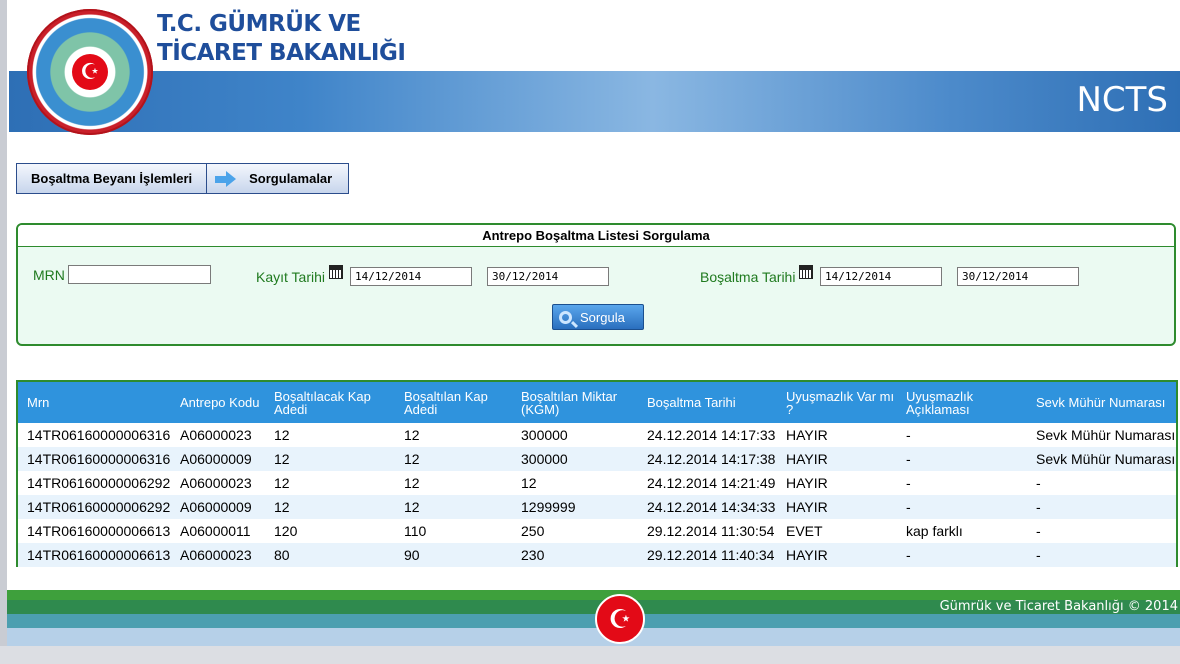 The width and height of the screenshot is (1180, 664). I want to click on crescent-star-icon: ☪, so click(90, 72).